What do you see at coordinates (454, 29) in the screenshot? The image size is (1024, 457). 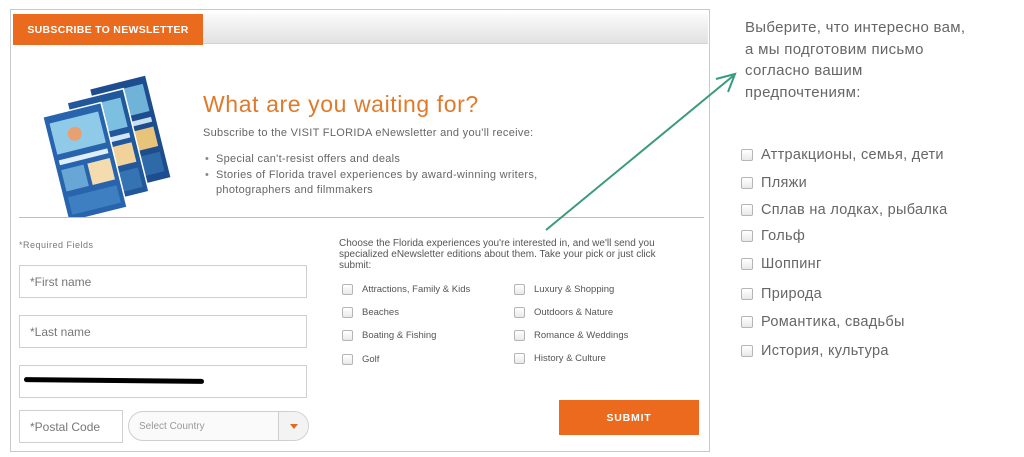 I see `header-strip` at bounding box center [454, 29].